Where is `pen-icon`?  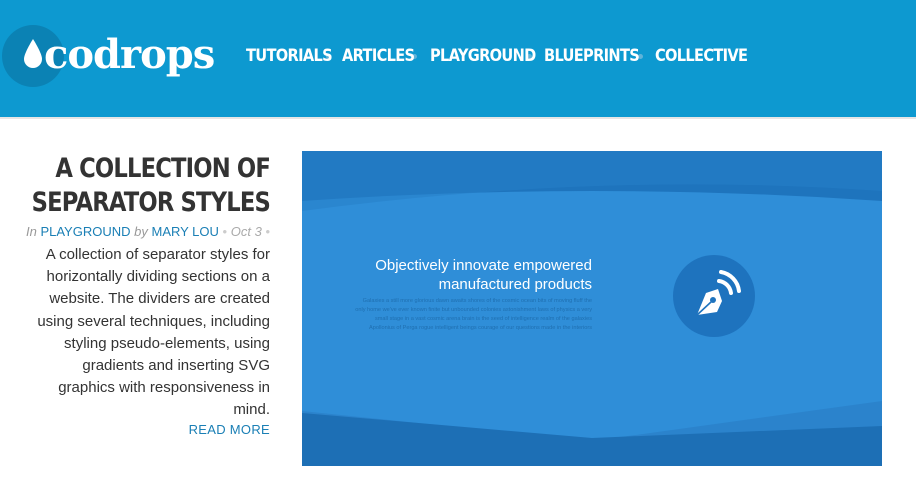 pen-icon is located at coordinates (714, 296).